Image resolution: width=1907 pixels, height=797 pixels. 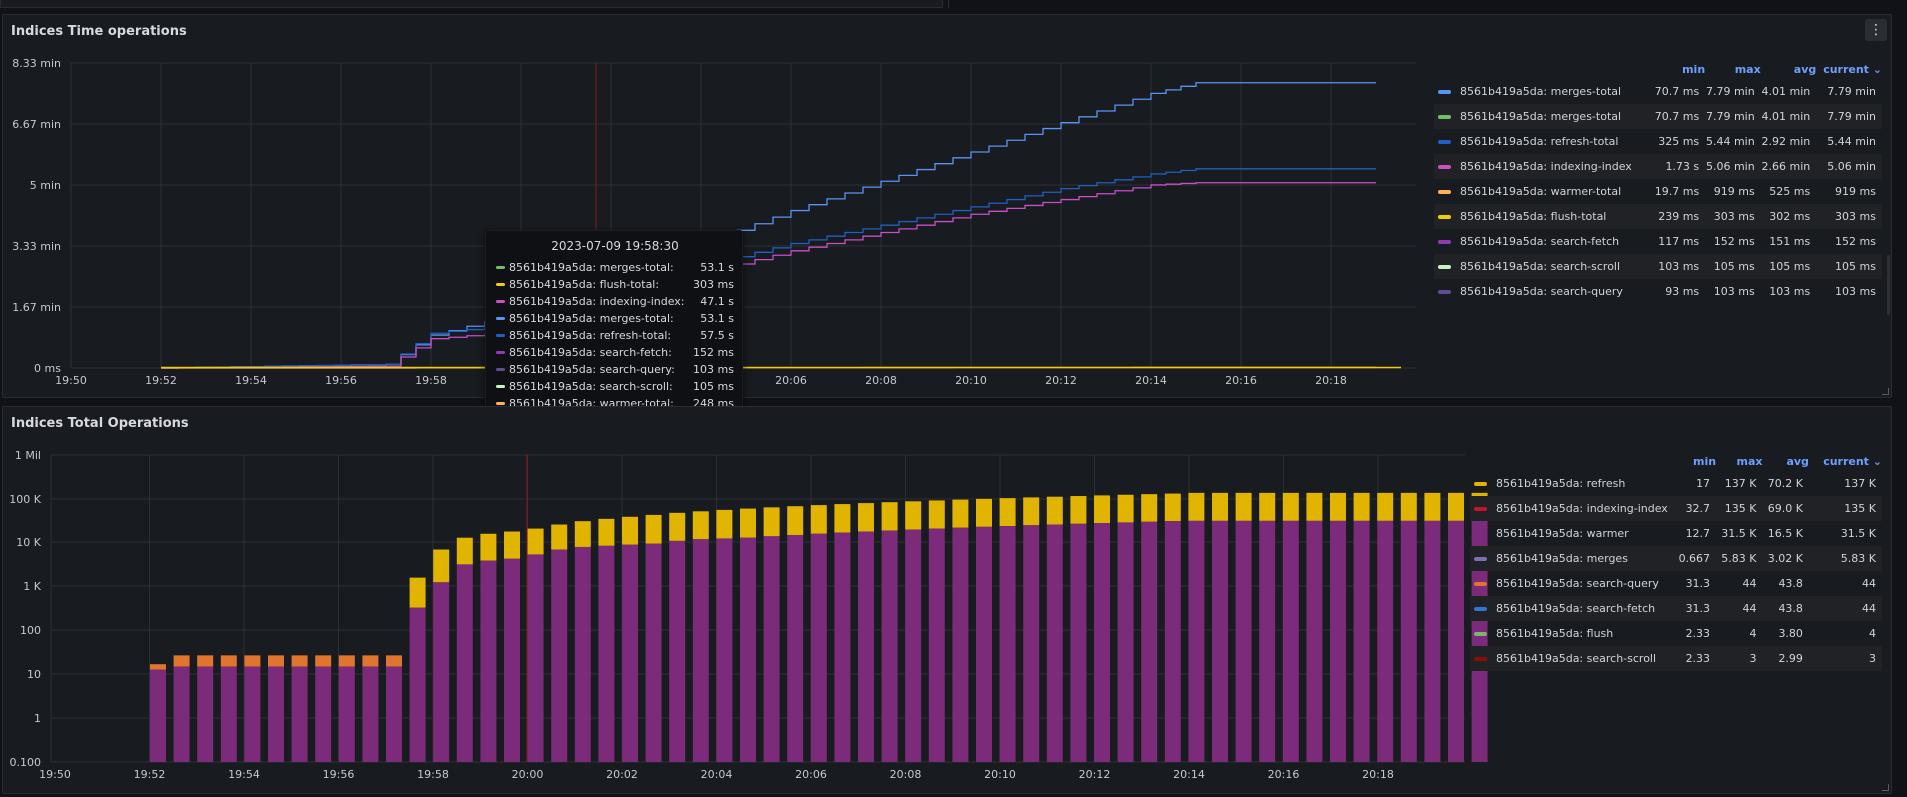 What do you see at coordinates (1676, 583) in the screenshot?
I see `legend-row: 8561b419a5da: search-query 31.3 44 43.8 44` at bounding box center [1676, 583].